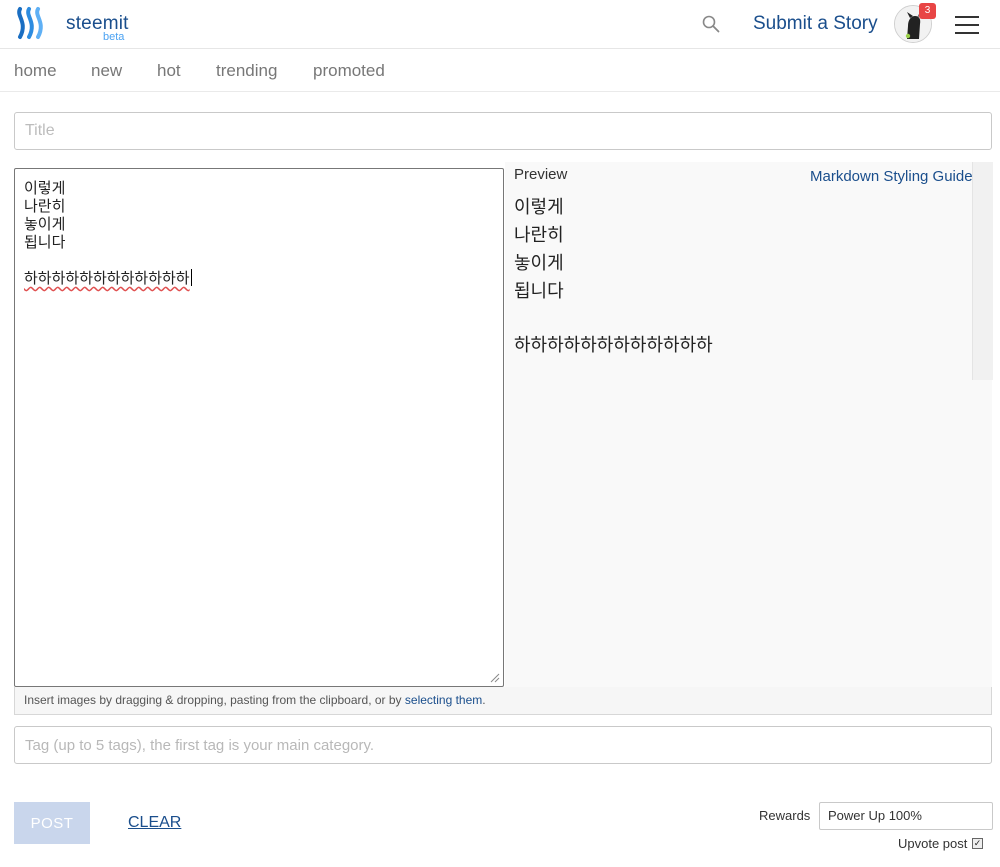  I want to click on brand-beta-tag: beta, so click(114, 37).